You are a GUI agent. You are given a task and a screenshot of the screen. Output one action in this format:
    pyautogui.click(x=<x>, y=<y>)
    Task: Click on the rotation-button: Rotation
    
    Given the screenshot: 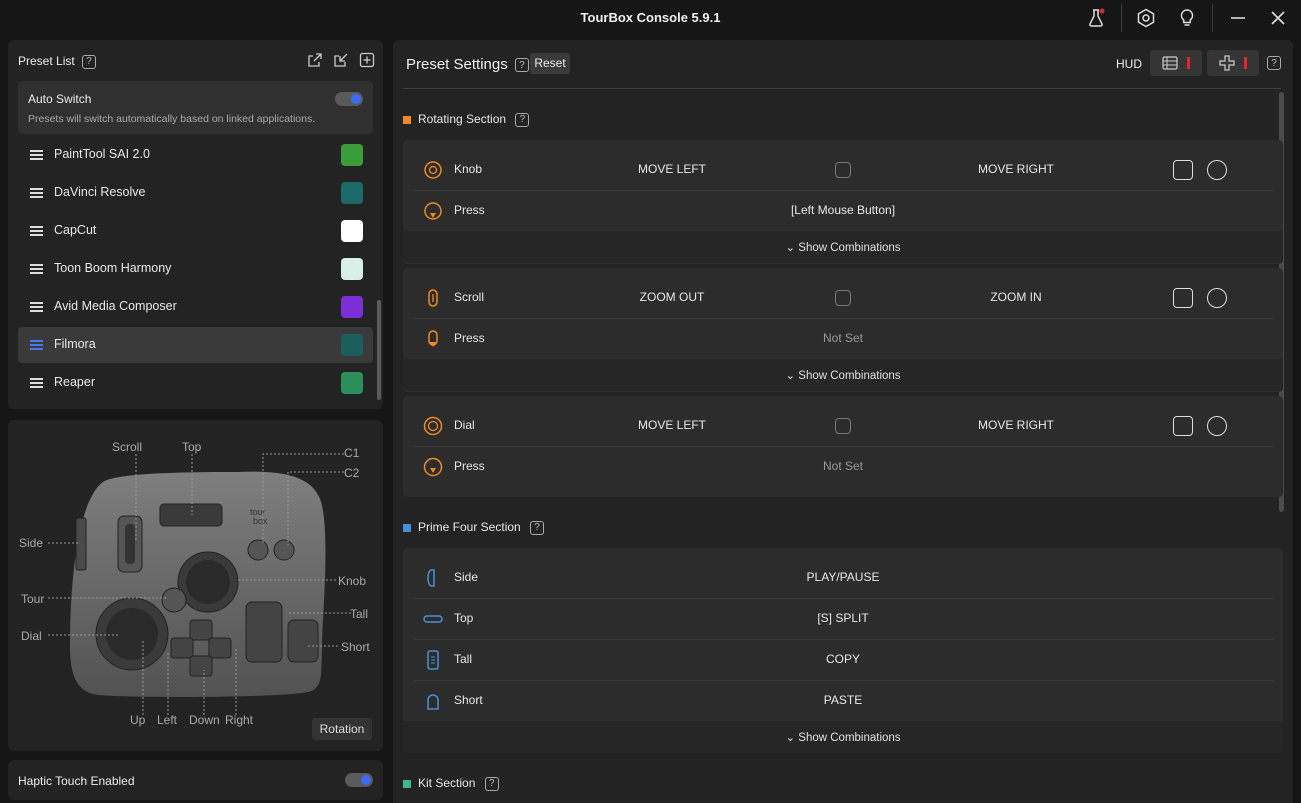 What is the action you would take?
    pyautogui.click(x=342, y=729)
    